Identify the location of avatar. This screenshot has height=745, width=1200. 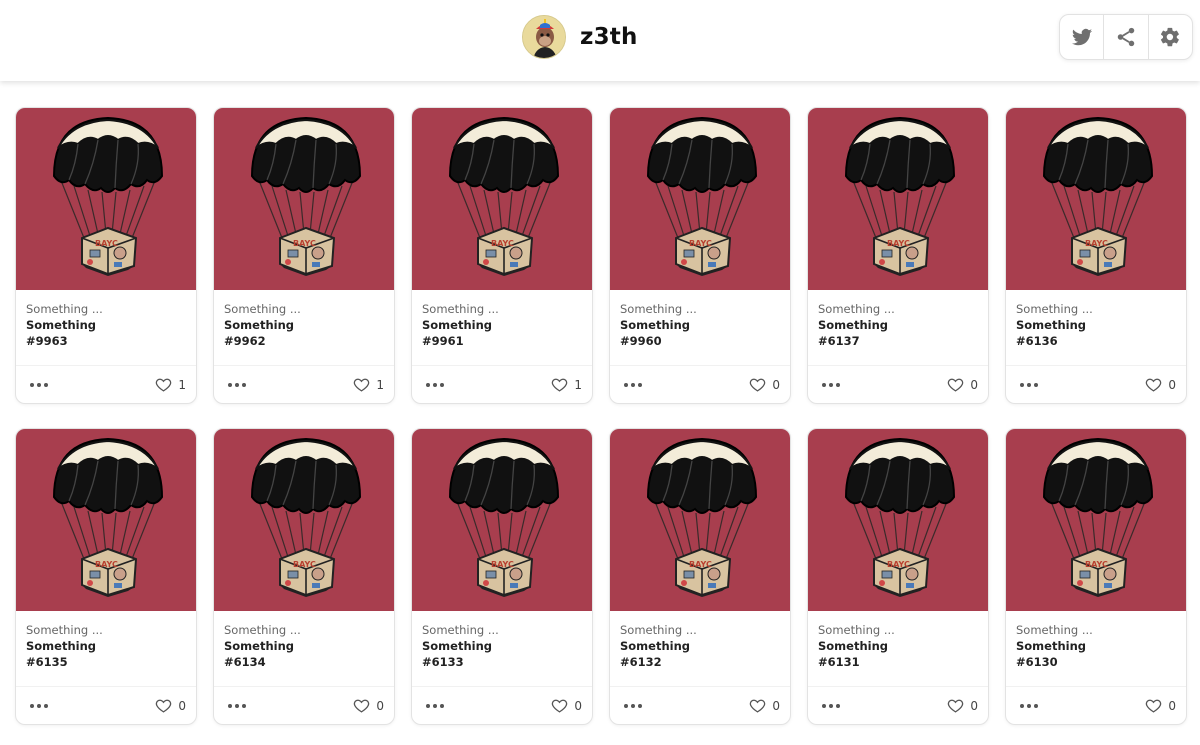
(544, 37).